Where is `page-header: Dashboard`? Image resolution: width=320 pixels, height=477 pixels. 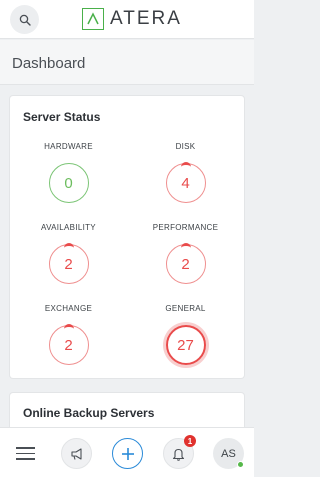
page-header: Dashboard is located at coordinates (127, 62).